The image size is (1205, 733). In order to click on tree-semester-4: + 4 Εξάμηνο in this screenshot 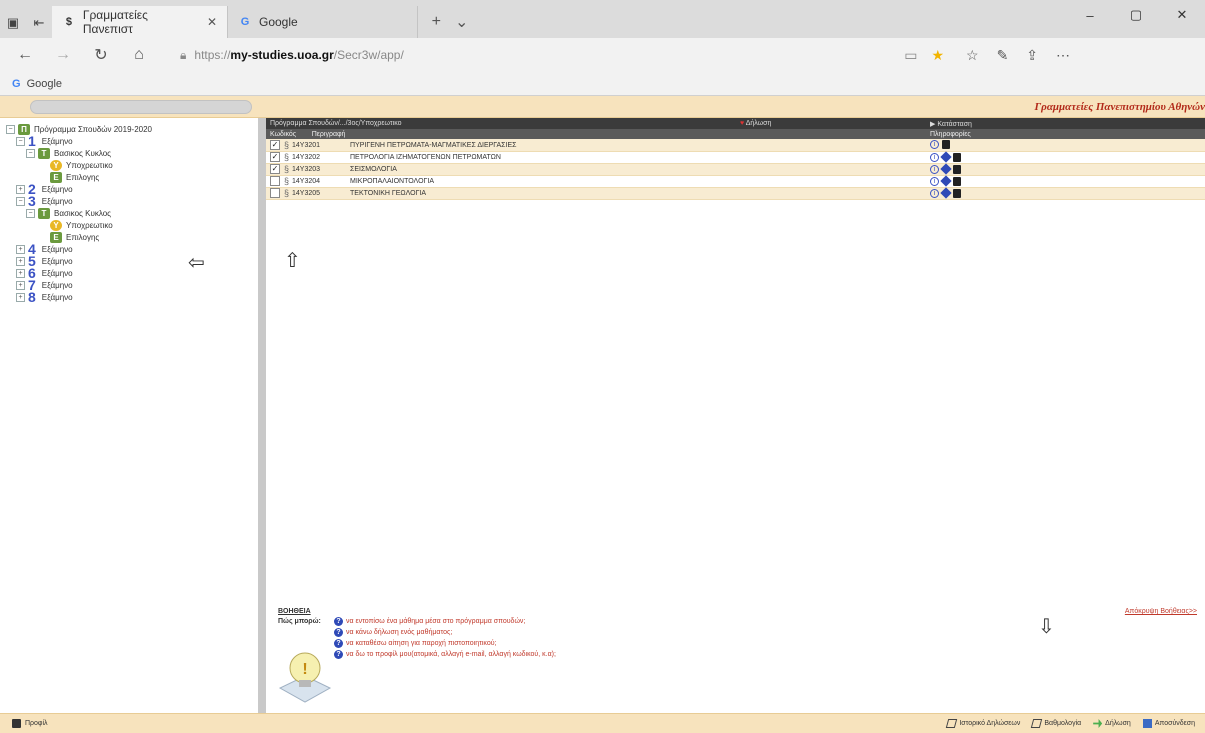, I will do `click(129, 249)`.